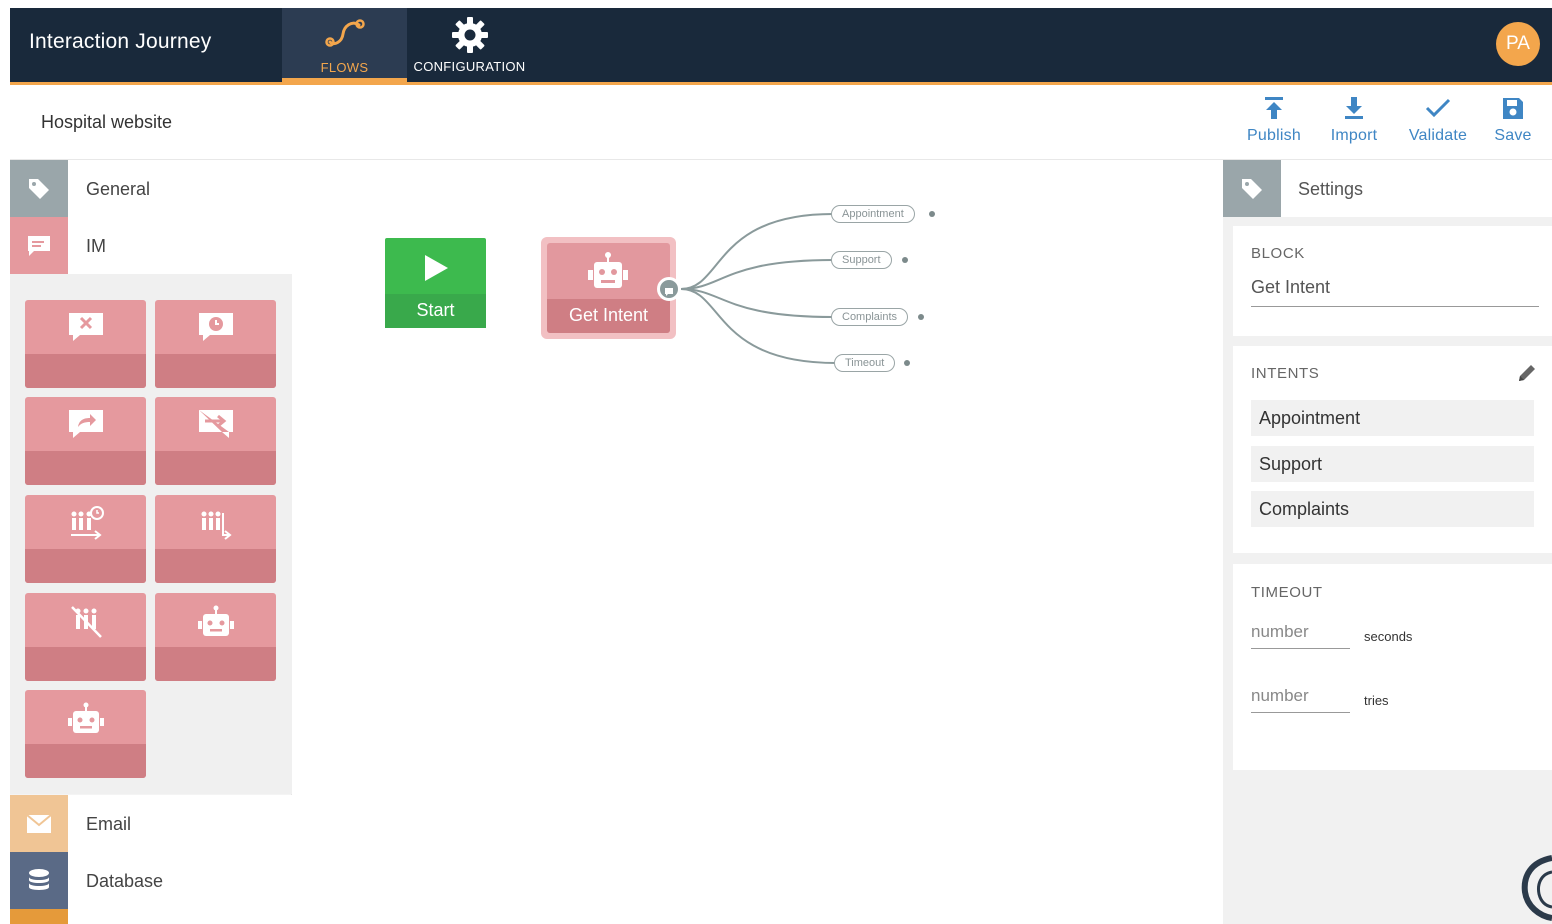 This screenshot has width=1552, height=924. I want to click on block-name-field: Get Intent, so click(1395, 292).